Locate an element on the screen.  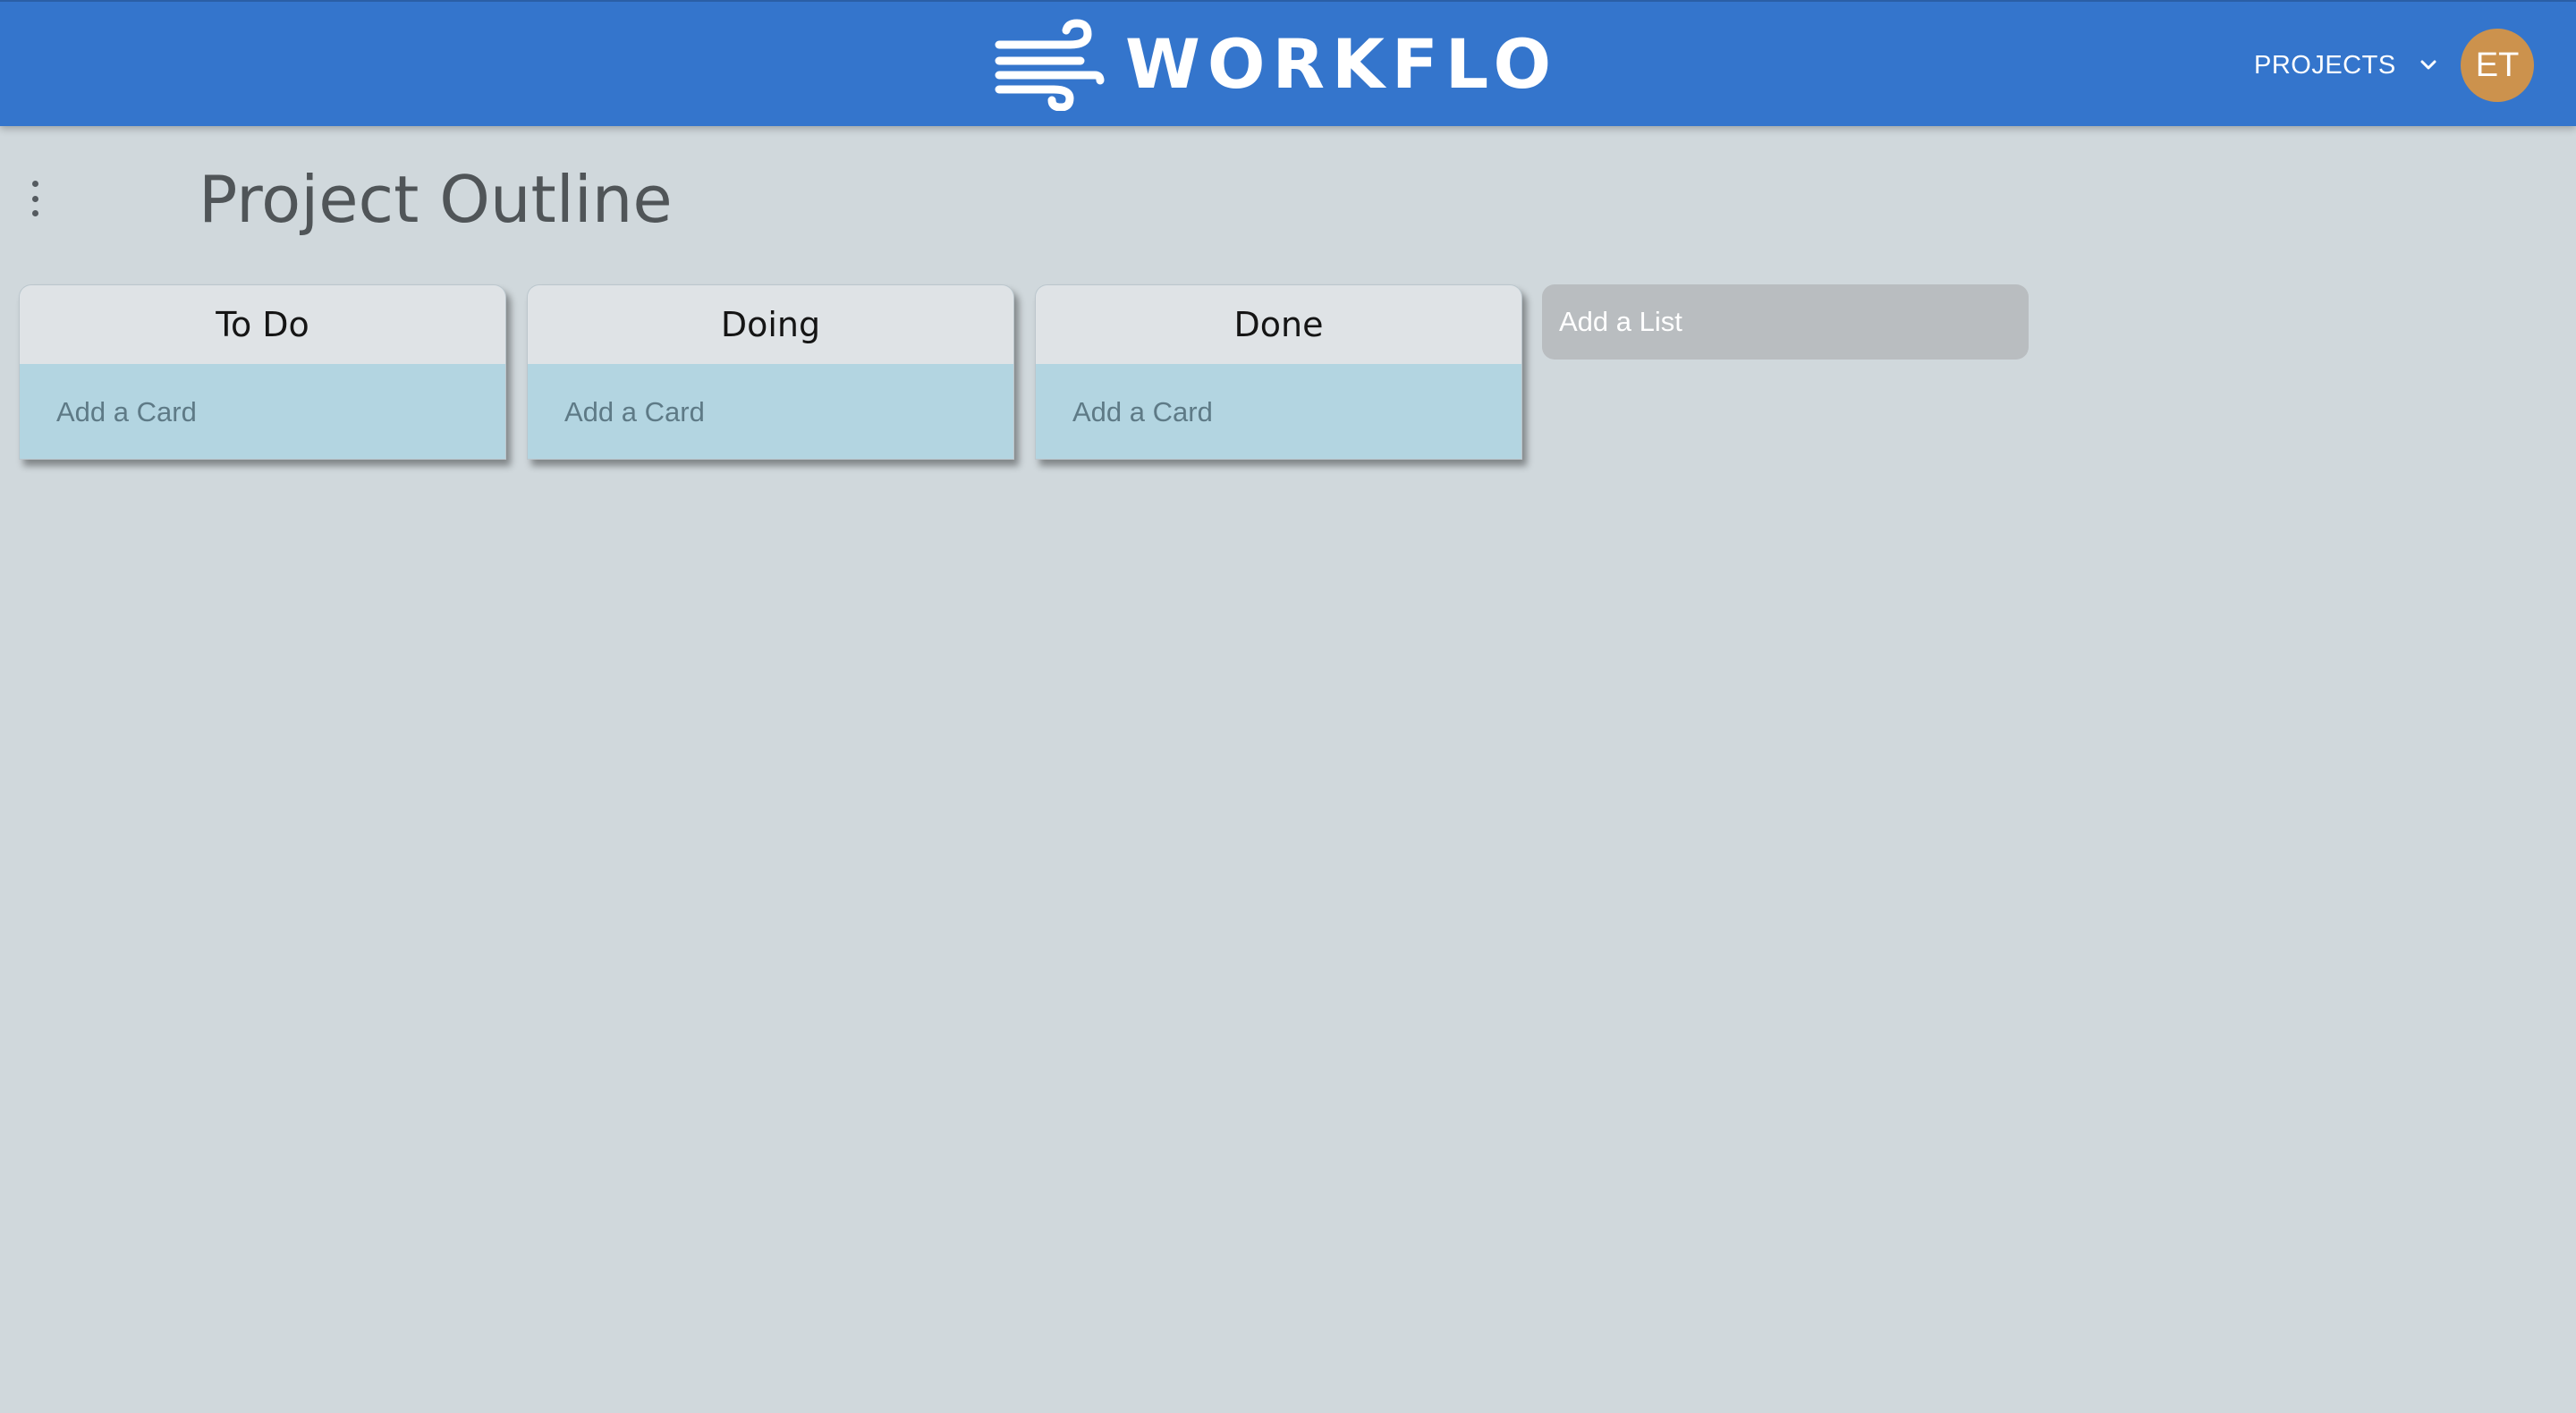
list-title: To Do is located at coordinates (262, 324).